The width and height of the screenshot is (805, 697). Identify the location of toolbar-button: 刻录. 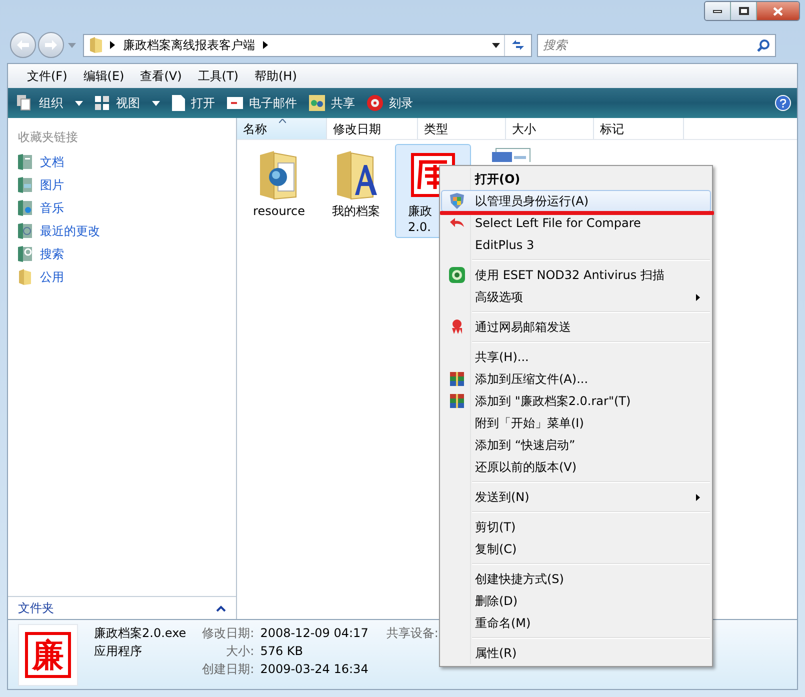
(390, 103).